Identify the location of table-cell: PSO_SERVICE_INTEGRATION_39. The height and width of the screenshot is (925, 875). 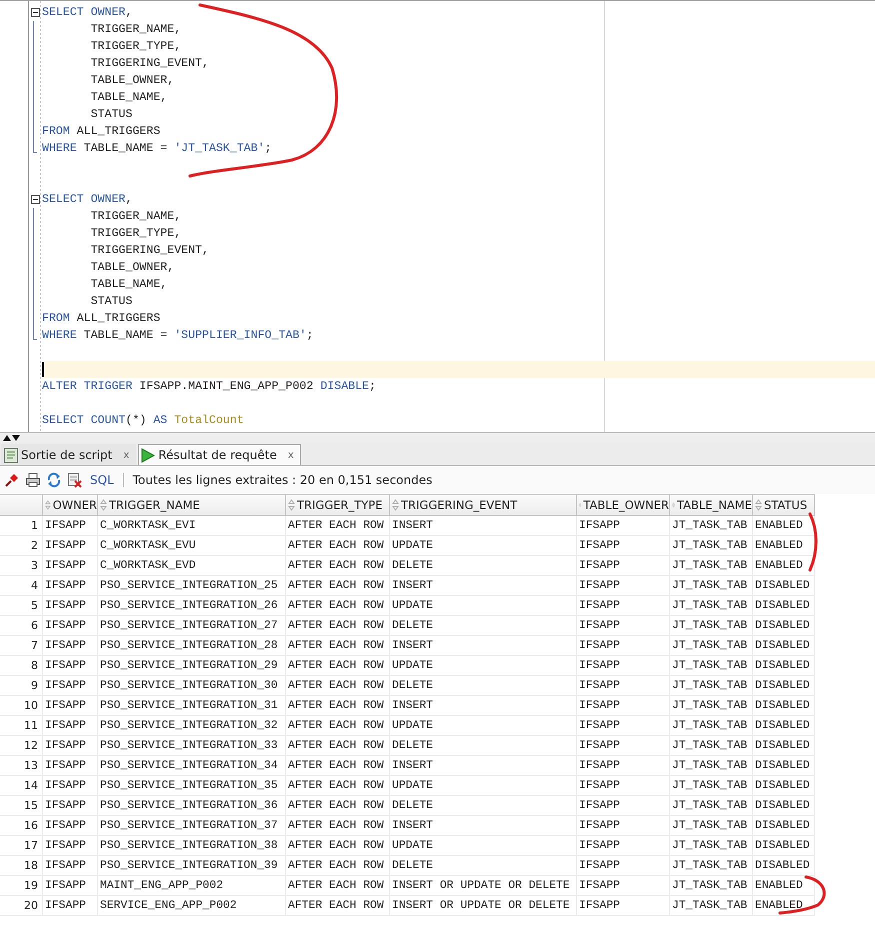
(192, 866).